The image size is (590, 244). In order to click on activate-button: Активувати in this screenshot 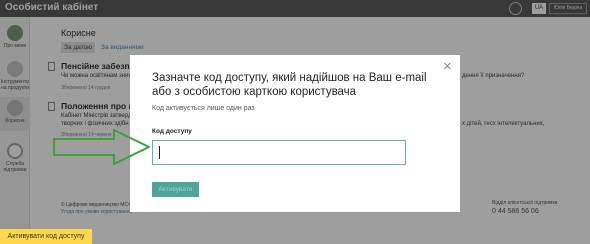, I will do `click(175, 189)`.